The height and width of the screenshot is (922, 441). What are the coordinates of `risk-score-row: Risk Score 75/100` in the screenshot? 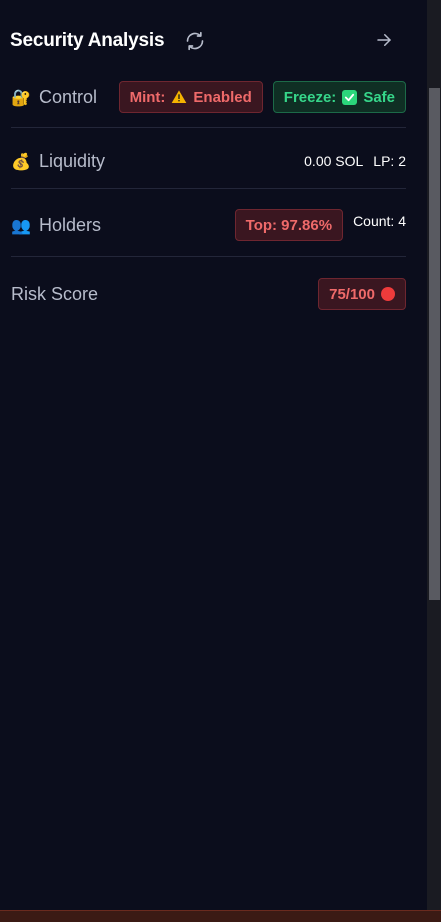 It's located at (208, 294).